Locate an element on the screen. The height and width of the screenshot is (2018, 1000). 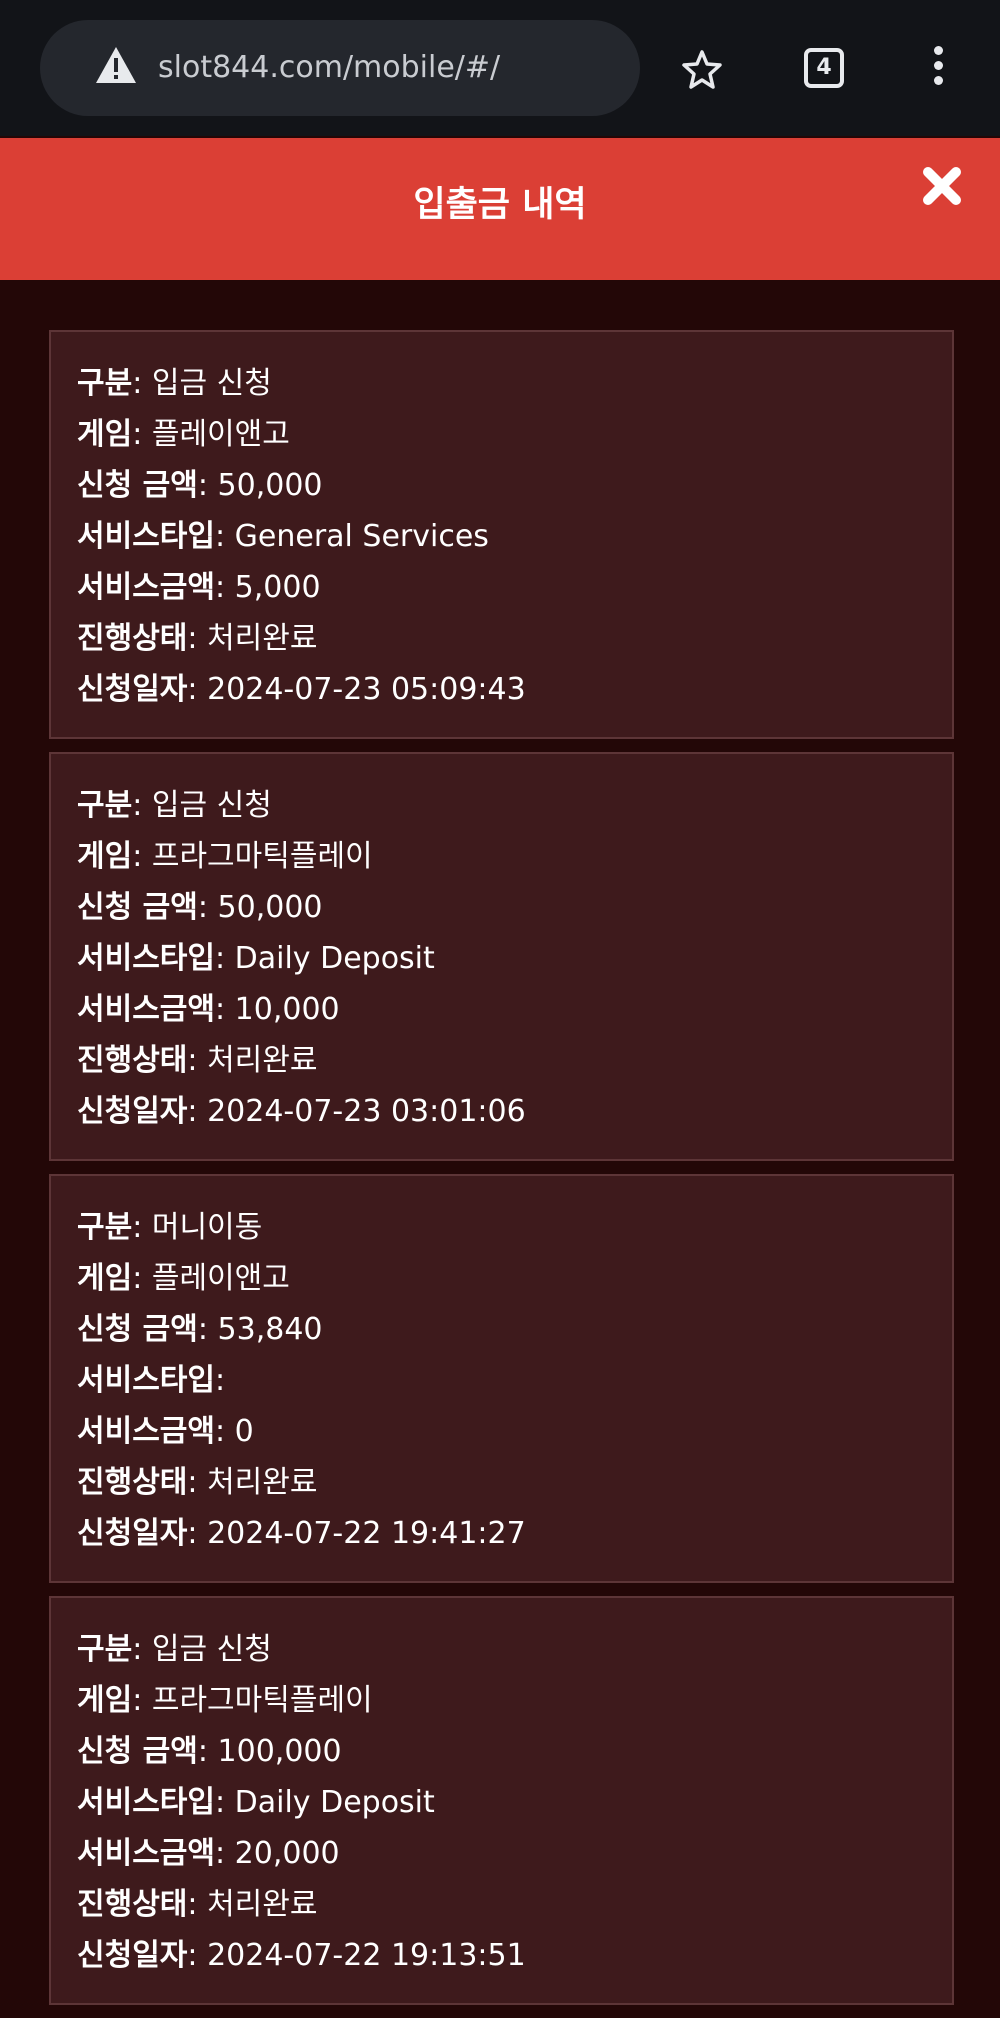
modal-header: 입출금 내역 is located at coordinates (500, 209).